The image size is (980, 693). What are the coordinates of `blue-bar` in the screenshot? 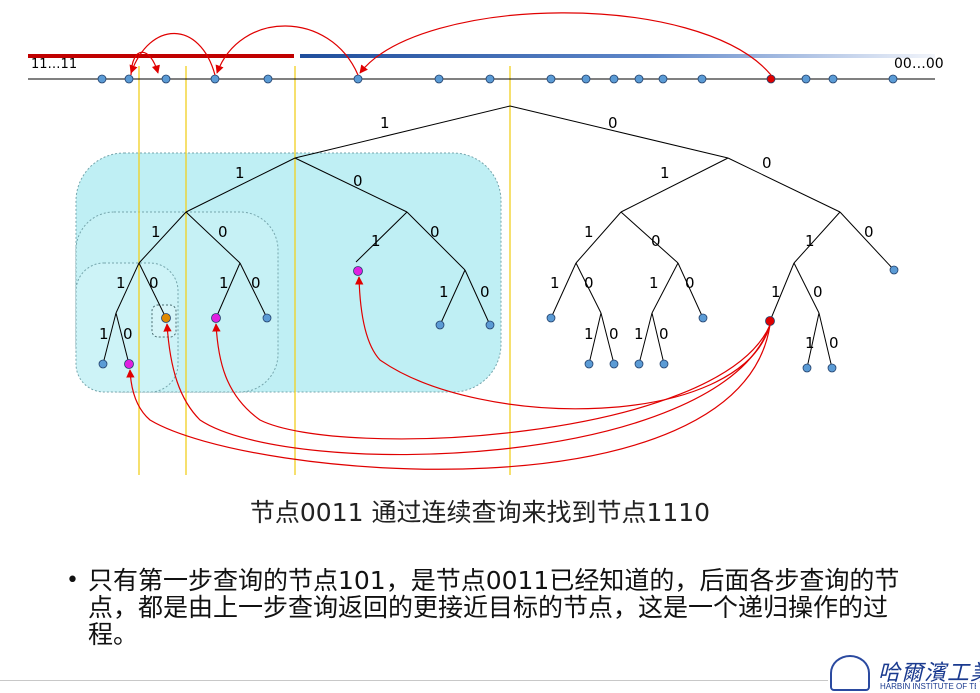 It's located at (617, 56).